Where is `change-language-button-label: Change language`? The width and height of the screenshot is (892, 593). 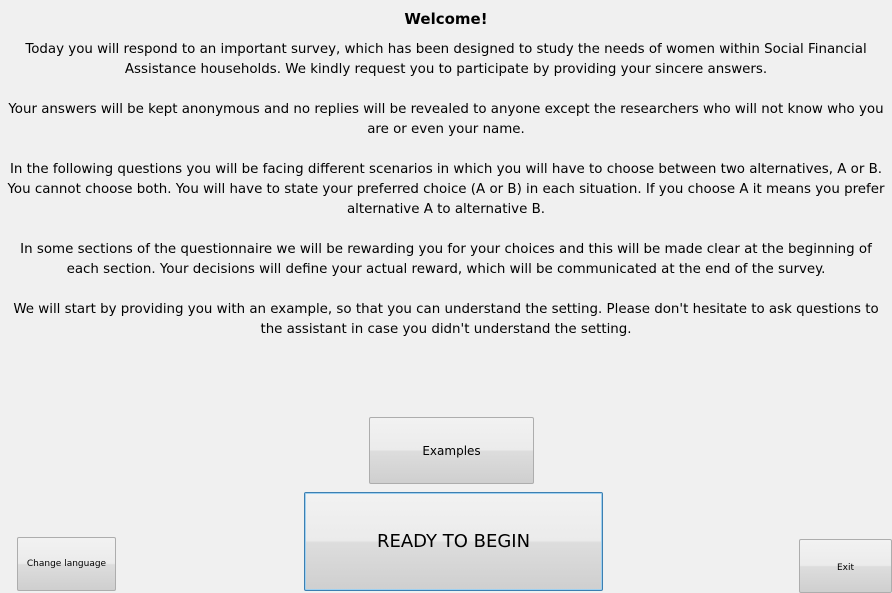
change-language-button-label: Change language is located at coordinates (66, 564).